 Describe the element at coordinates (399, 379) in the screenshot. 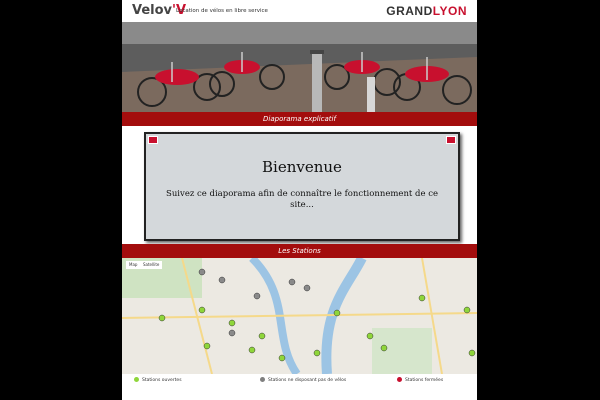

I see `closed-station-icon` at that location.